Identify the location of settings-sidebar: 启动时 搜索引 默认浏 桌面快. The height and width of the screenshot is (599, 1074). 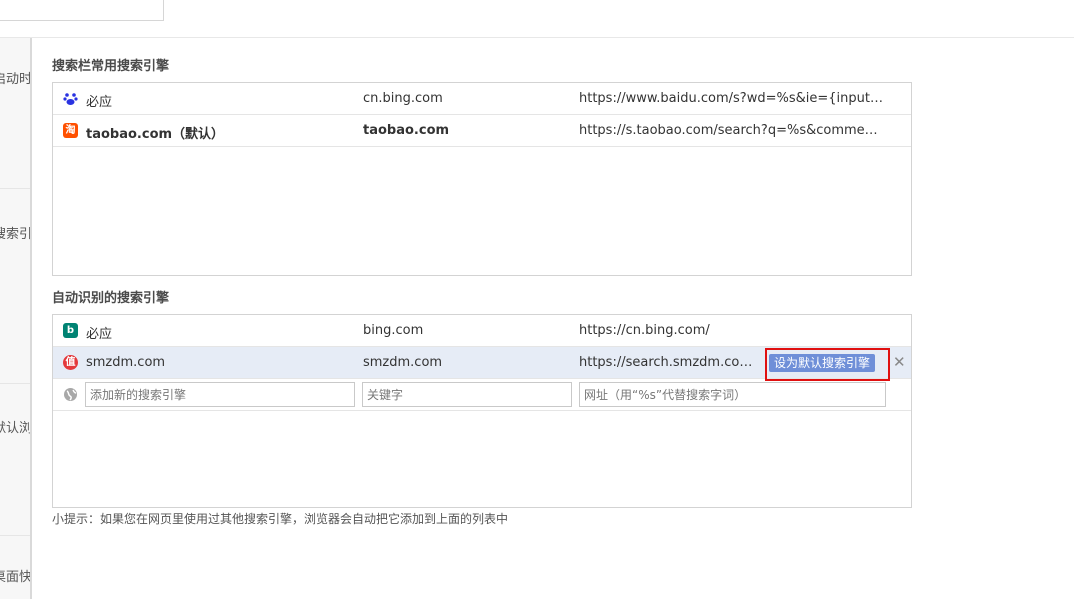
(16, 318).